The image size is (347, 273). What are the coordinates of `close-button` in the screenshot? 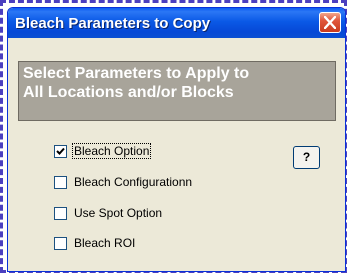 It's located at (330, 22).